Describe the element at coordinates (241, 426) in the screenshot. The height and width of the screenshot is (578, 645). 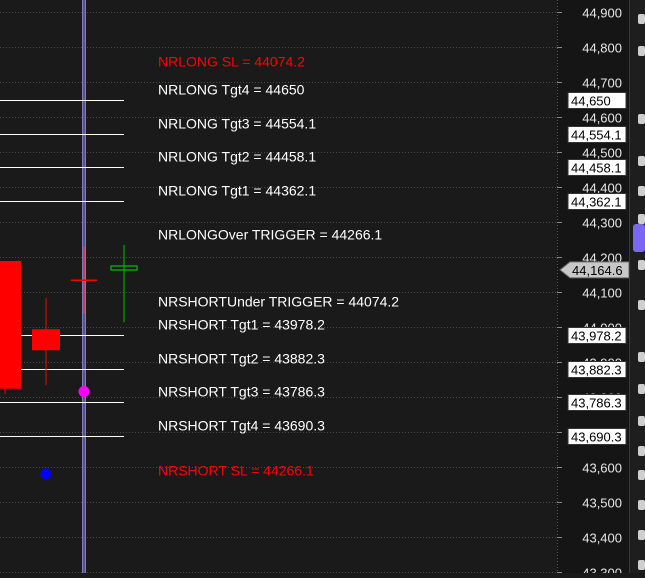
I see `level-line-label: NRSHORT Tgt4 = 43690.3` at that location.